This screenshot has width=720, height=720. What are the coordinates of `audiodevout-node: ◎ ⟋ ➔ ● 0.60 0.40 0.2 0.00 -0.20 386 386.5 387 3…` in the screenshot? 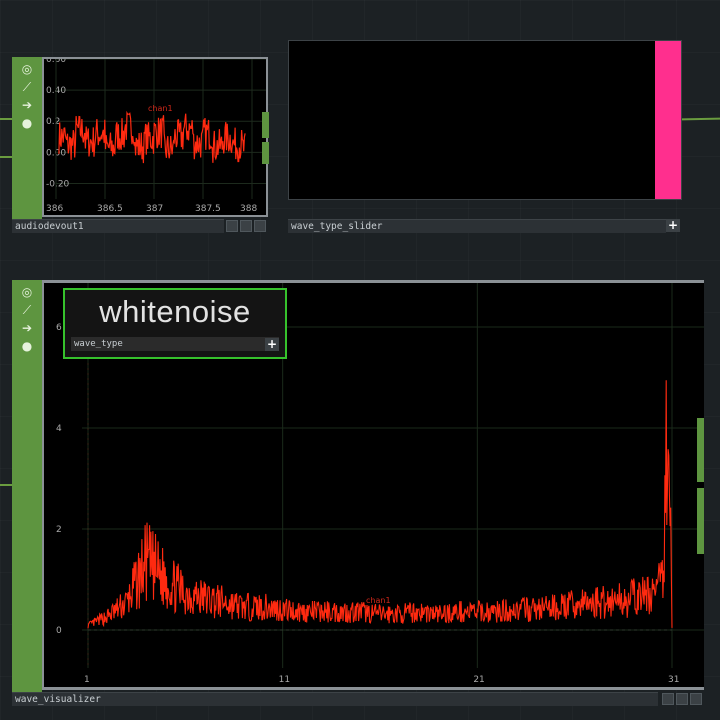 It's located at (140, 139).